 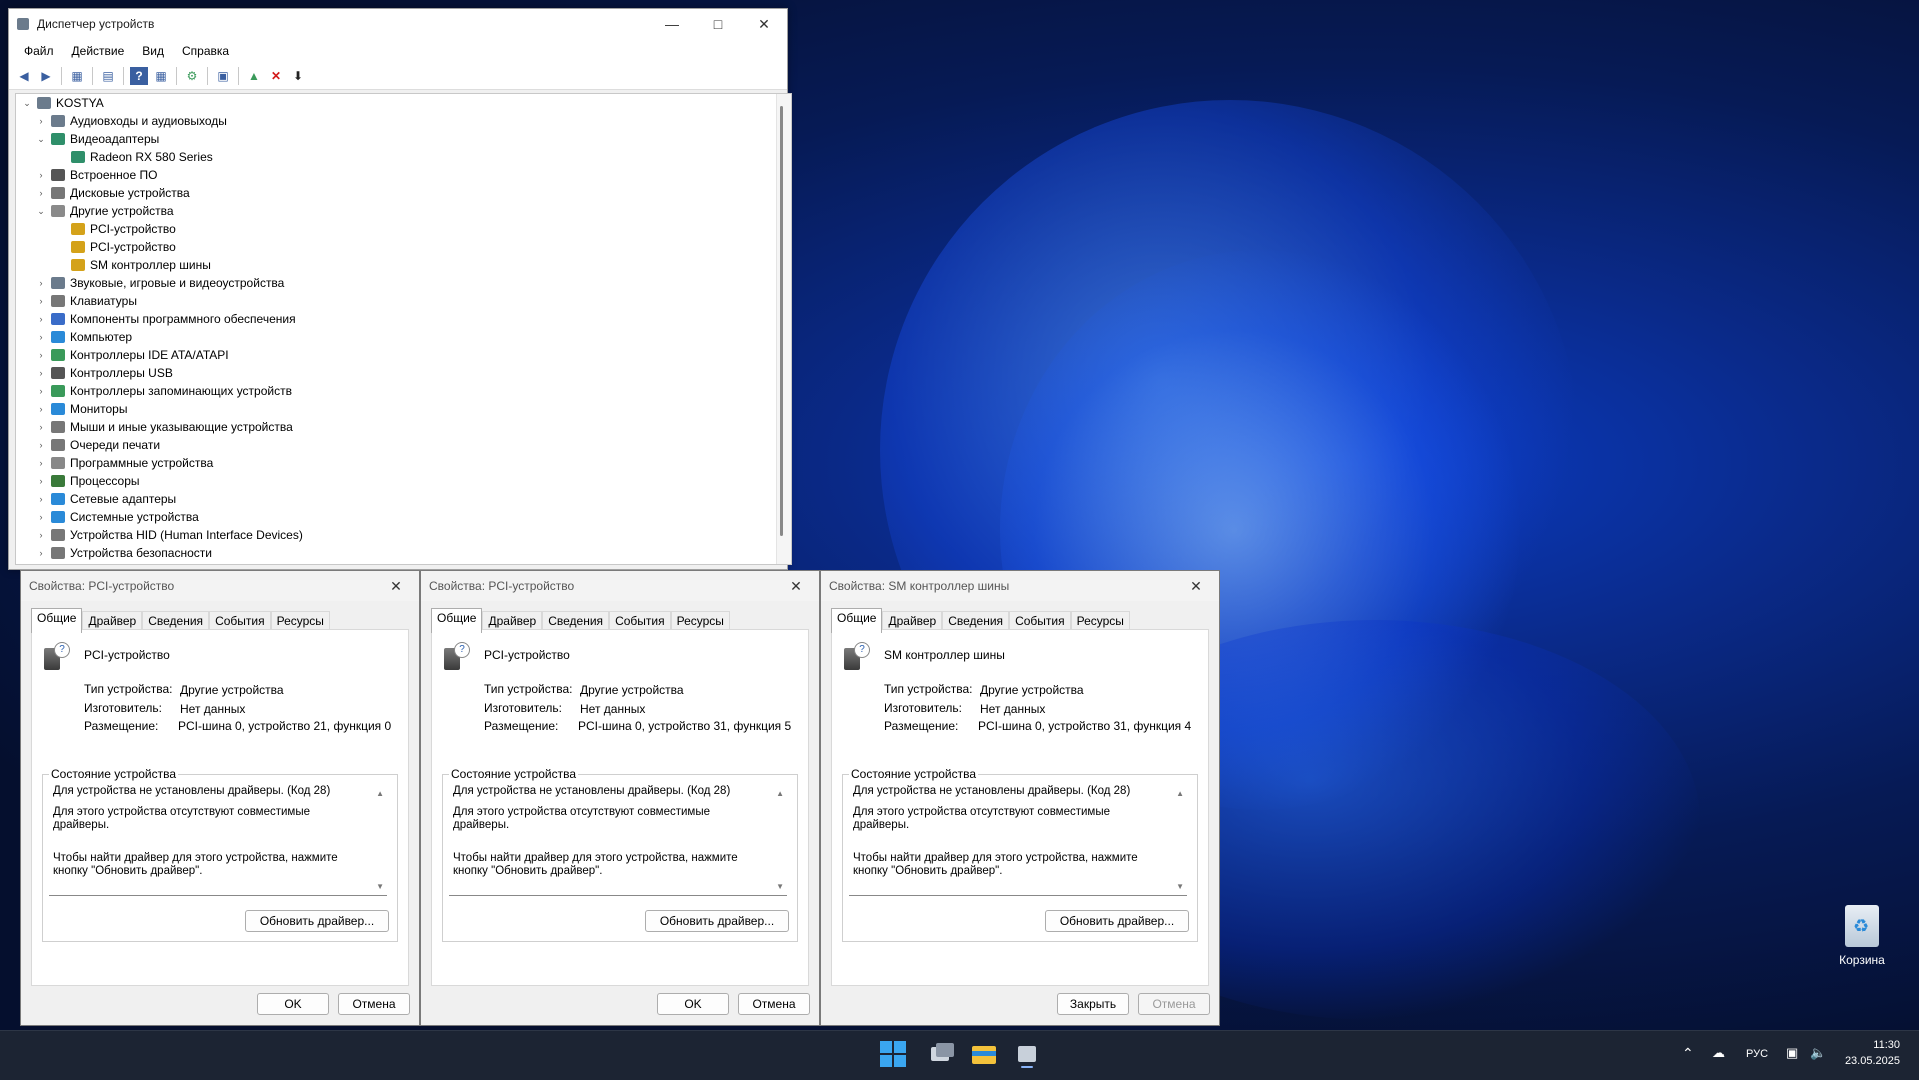 I want to click on clock: 11:30 23.05.2025, so click(x=1870, y=1053).